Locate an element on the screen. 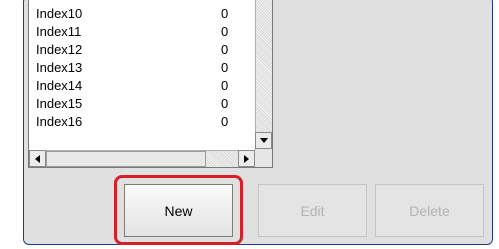 This screenshot has width=499, height=249. arrow-down-icon is located at coordinates (263, 140).